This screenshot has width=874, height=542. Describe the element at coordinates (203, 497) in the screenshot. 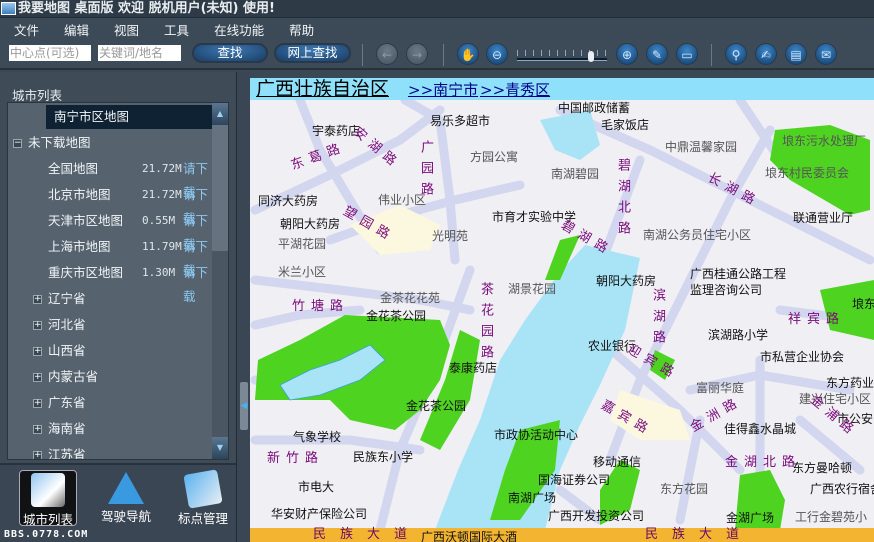

I see `nav-markers: 标点管理` at that location.